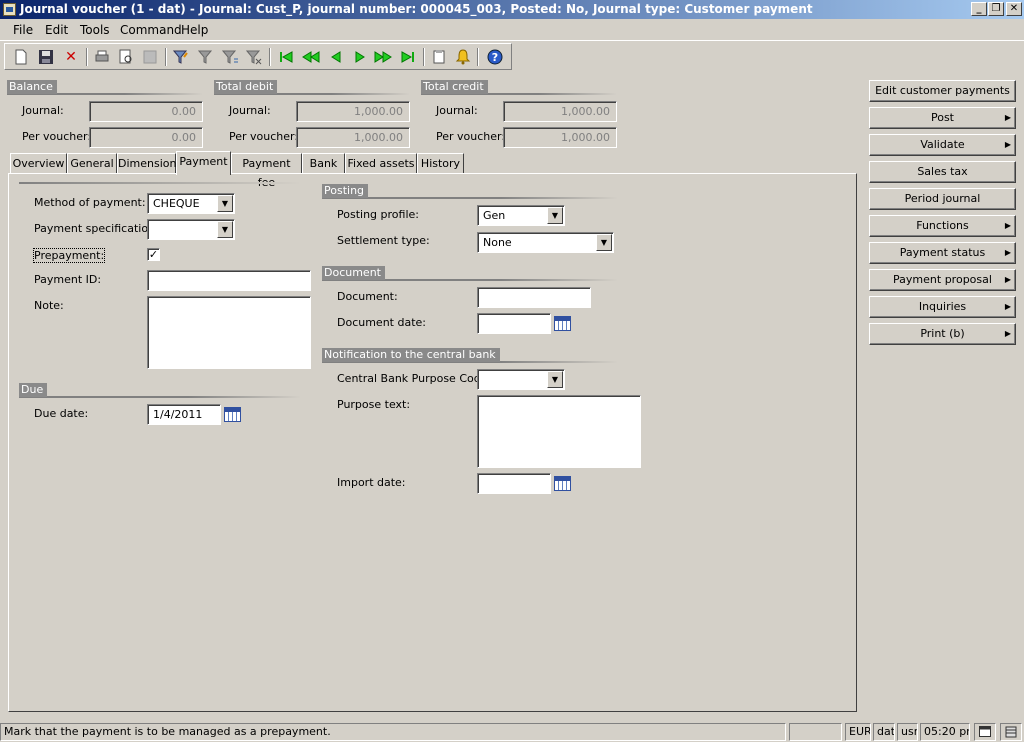 The image size is (1024, 742). Describe the element at coordinates (560, 111) in the screenshot. I see `credit-journal-field: 1,000.00` at that location.